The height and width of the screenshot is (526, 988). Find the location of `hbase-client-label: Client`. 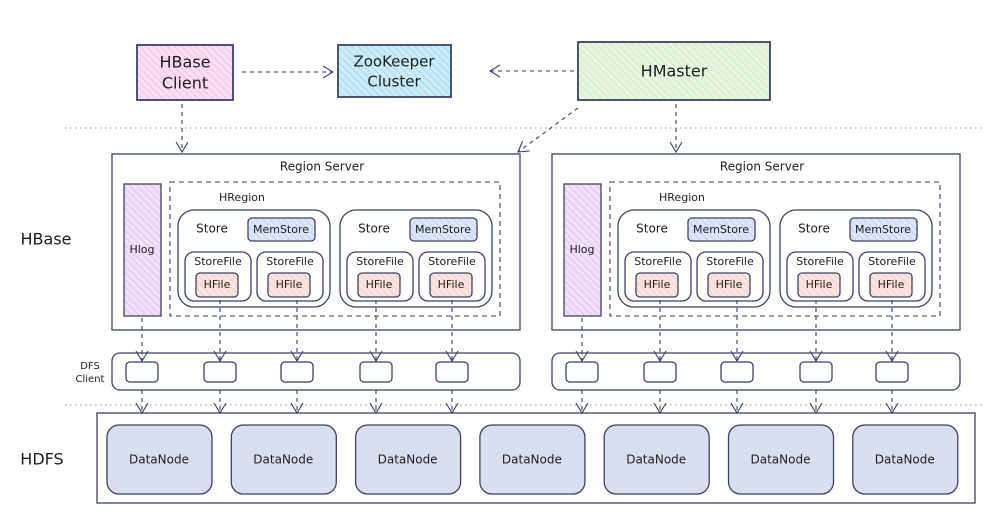

hbase-client-label: Client is located at coordinates (185, 83).